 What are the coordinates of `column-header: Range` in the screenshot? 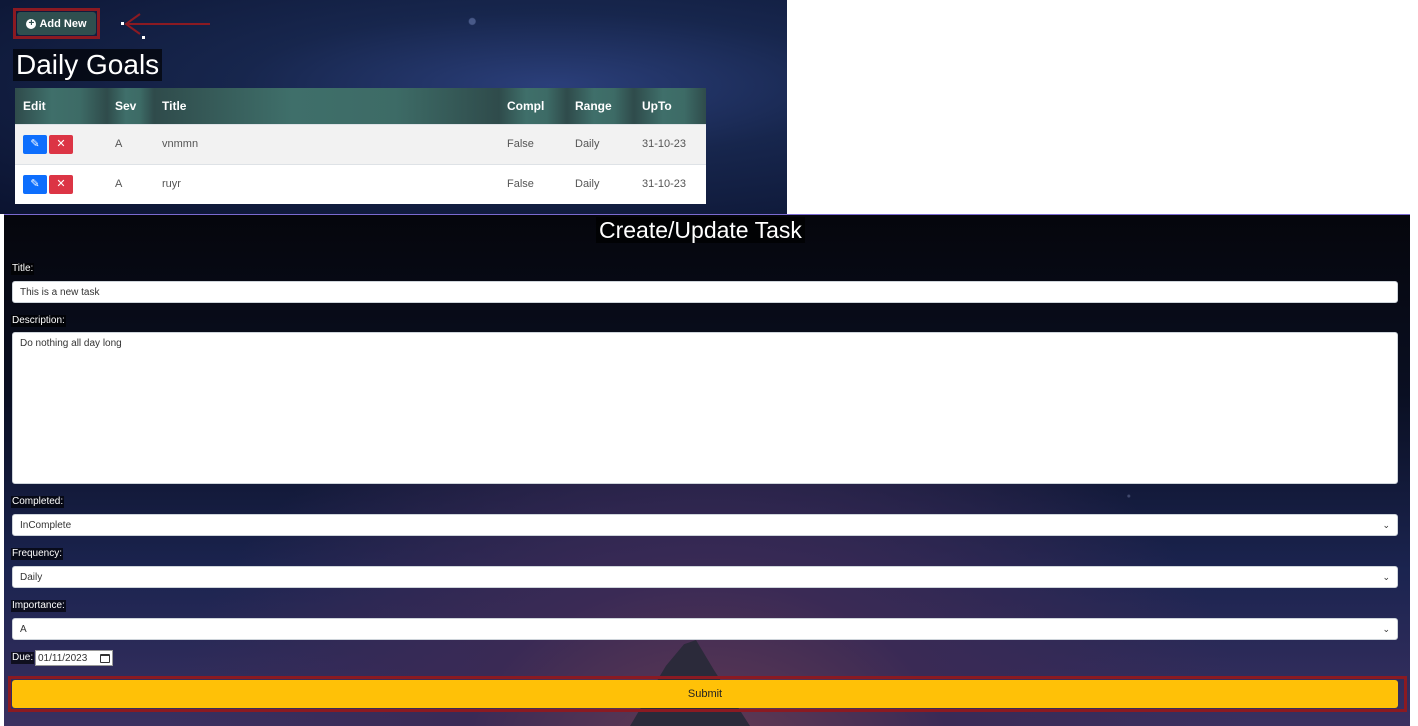 It's located at (600, 106).